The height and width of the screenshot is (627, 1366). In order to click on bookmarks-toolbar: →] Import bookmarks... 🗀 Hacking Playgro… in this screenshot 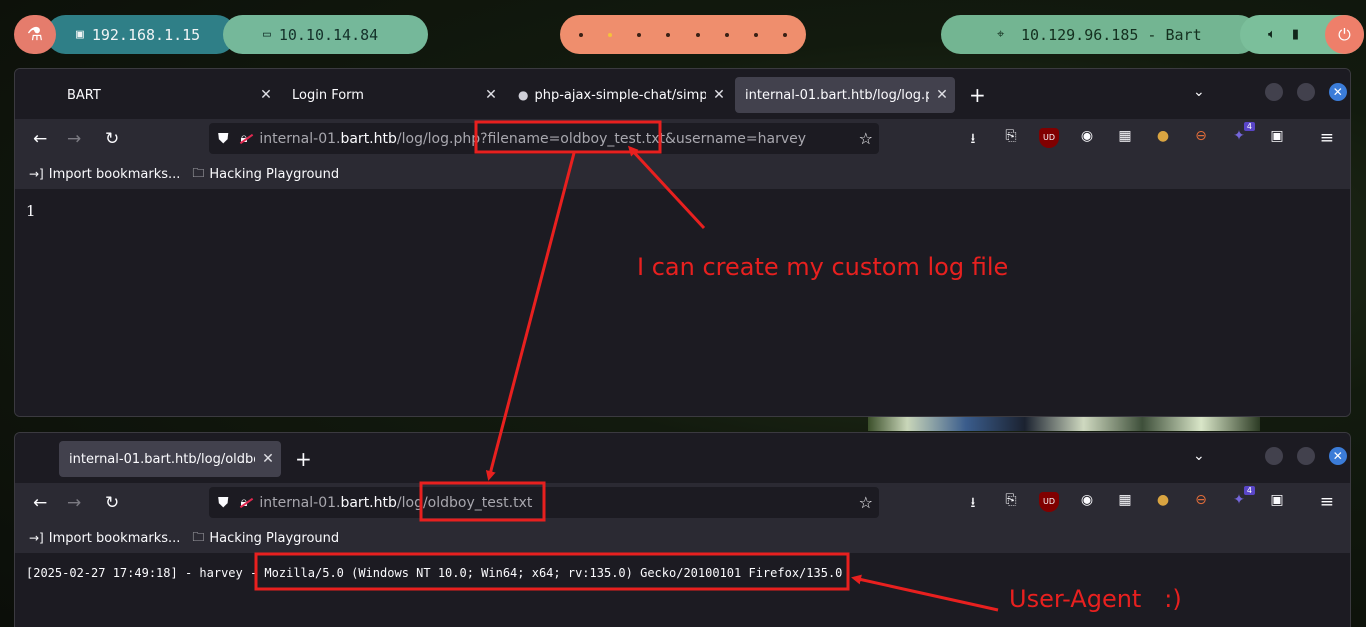, I will do `click(682, 538)`.